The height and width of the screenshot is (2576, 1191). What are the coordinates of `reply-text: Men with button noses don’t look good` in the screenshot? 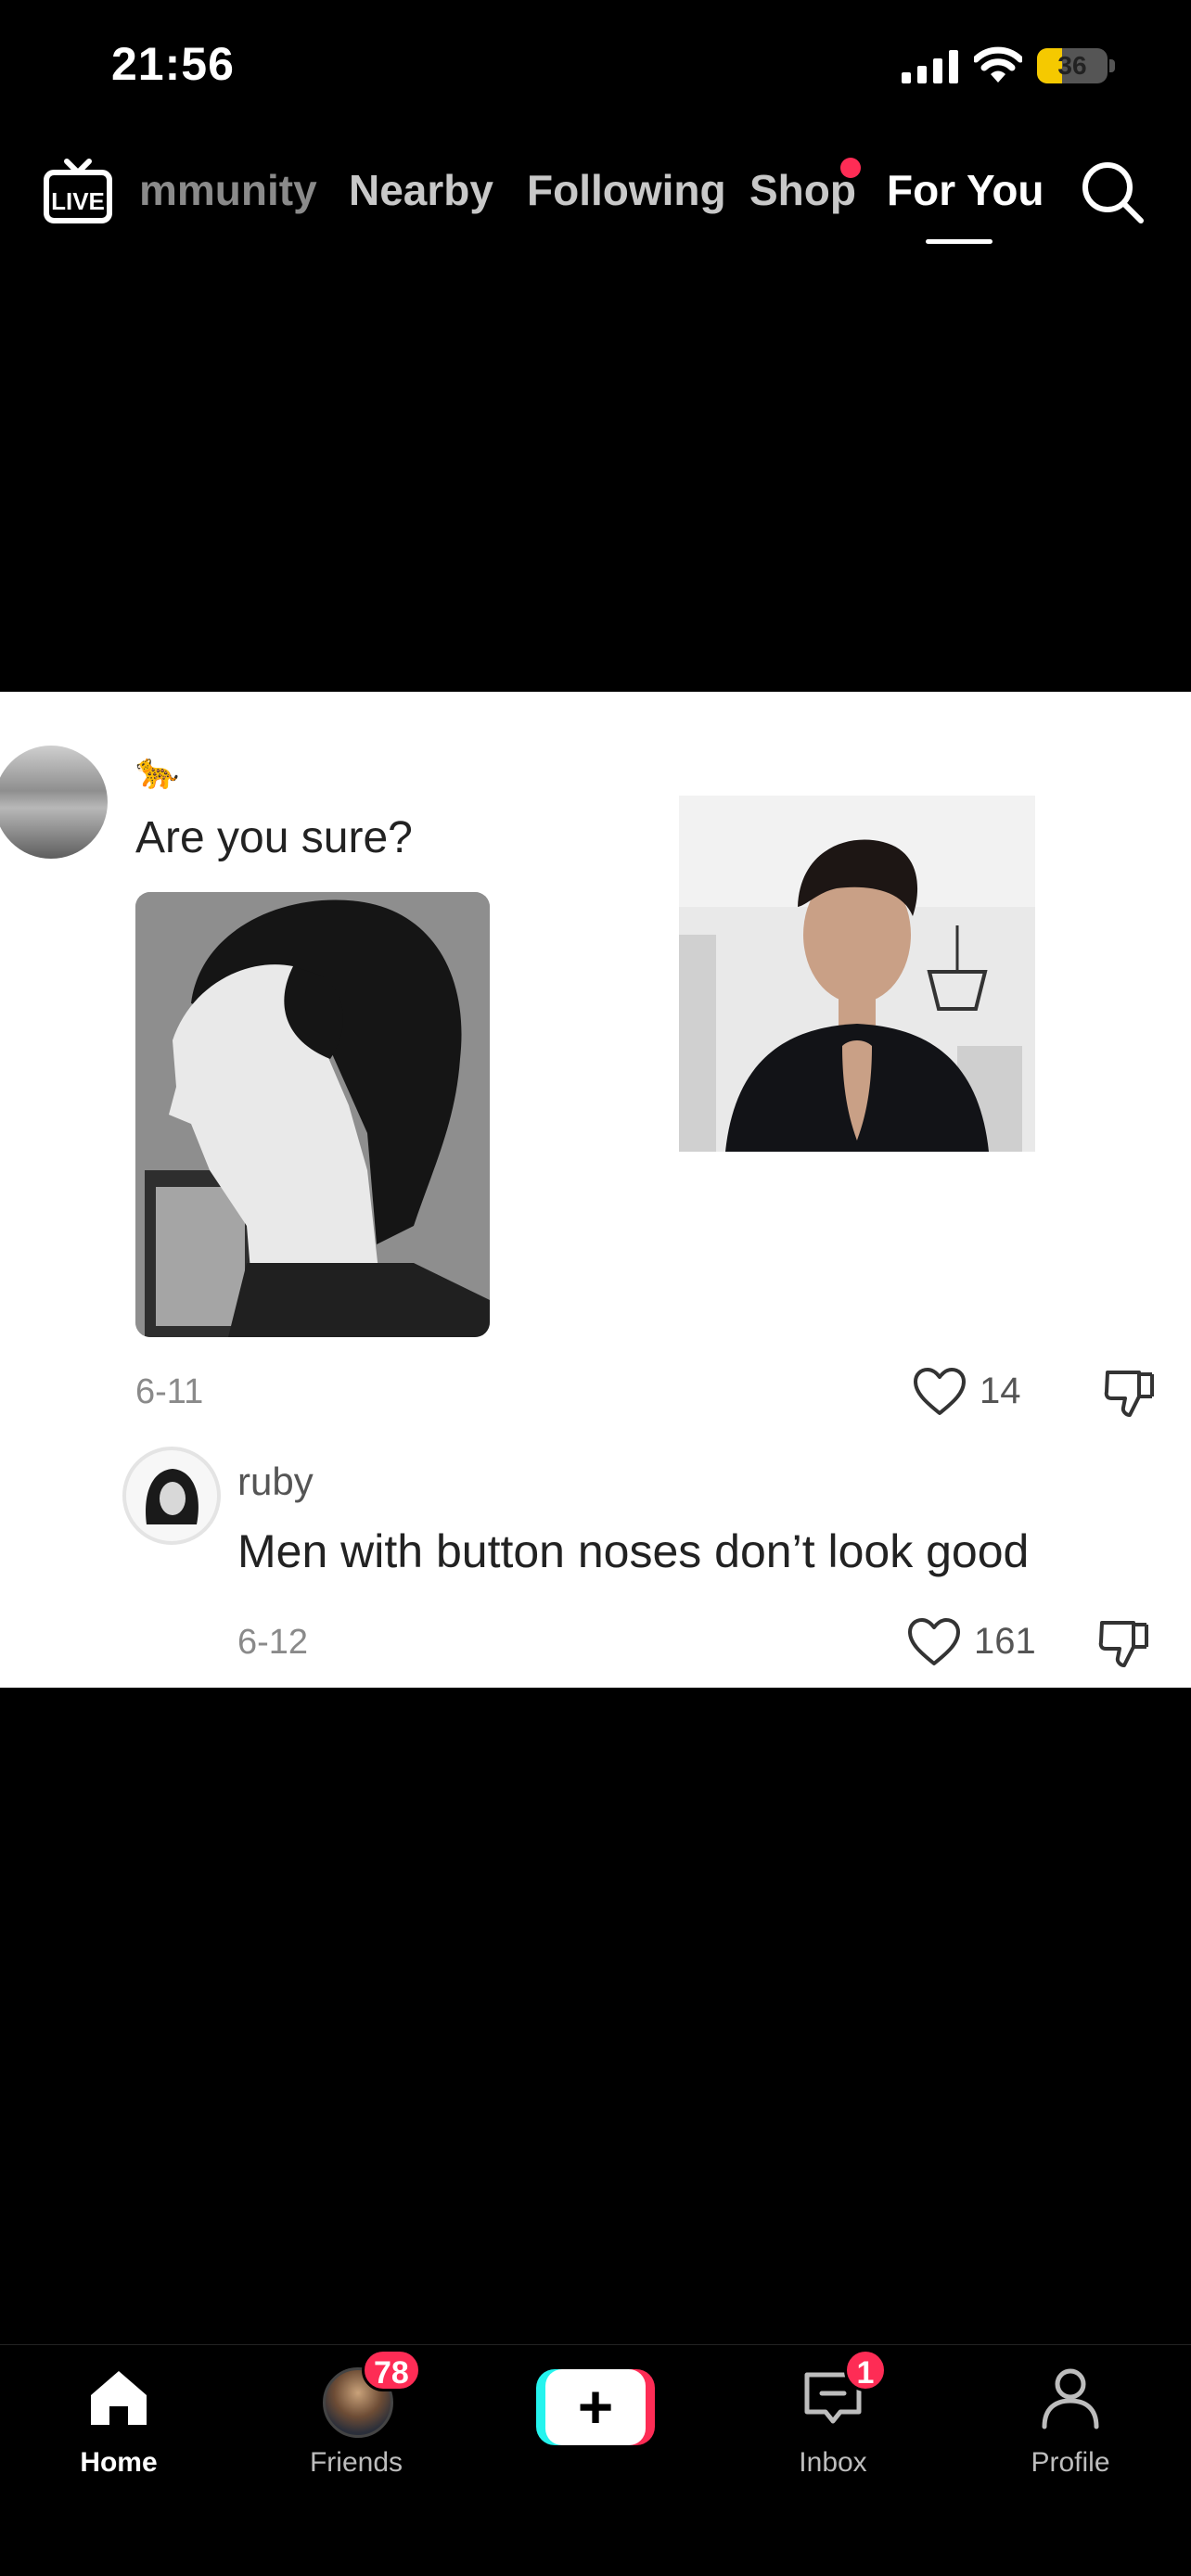 It's located at (633, 1551).